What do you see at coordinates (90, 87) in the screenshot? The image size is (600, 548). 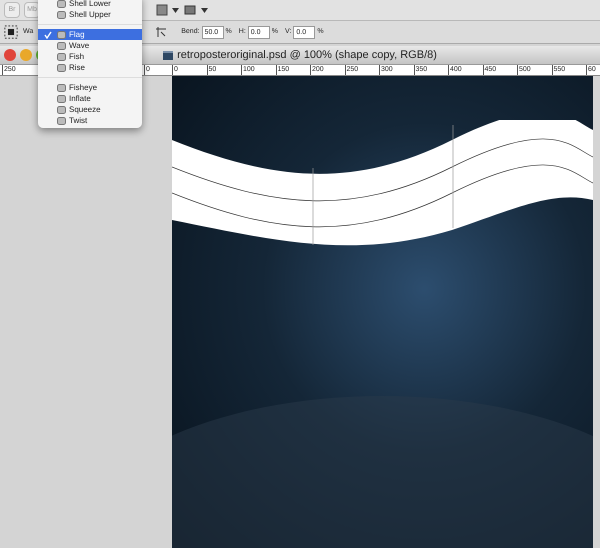 I see `menu-item: Fisheye` at bounding box center [90, 87].